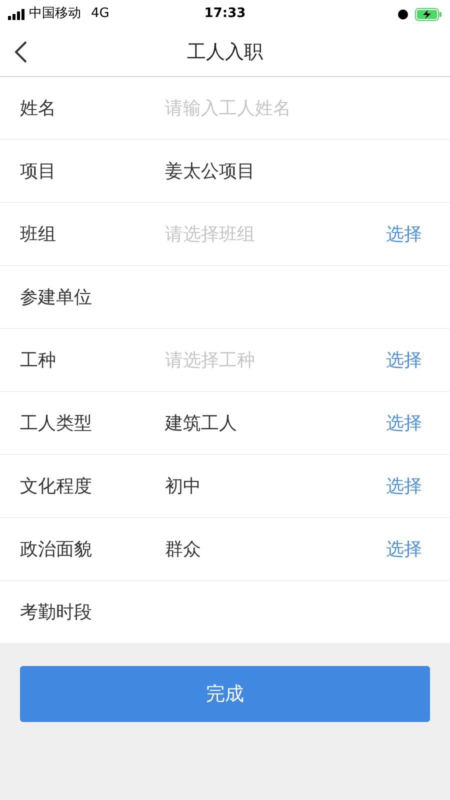  Describe the element at coordinates (265, 108) in the screenshot. I see `input-field: 请输入工人姓名` at that location.